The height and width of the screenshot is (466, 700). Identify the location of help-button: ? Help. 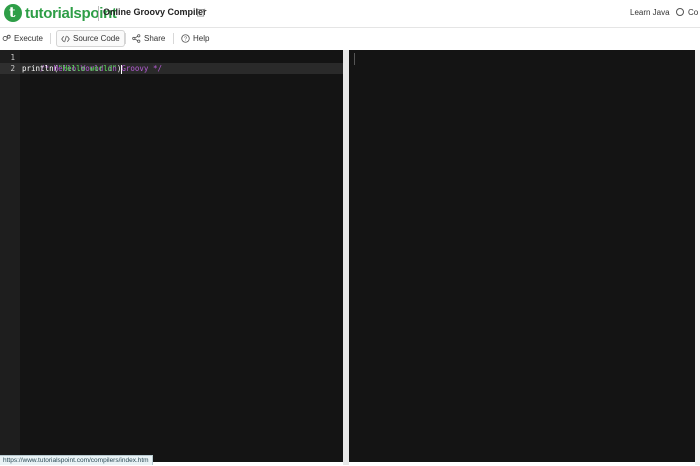
(195, 38).